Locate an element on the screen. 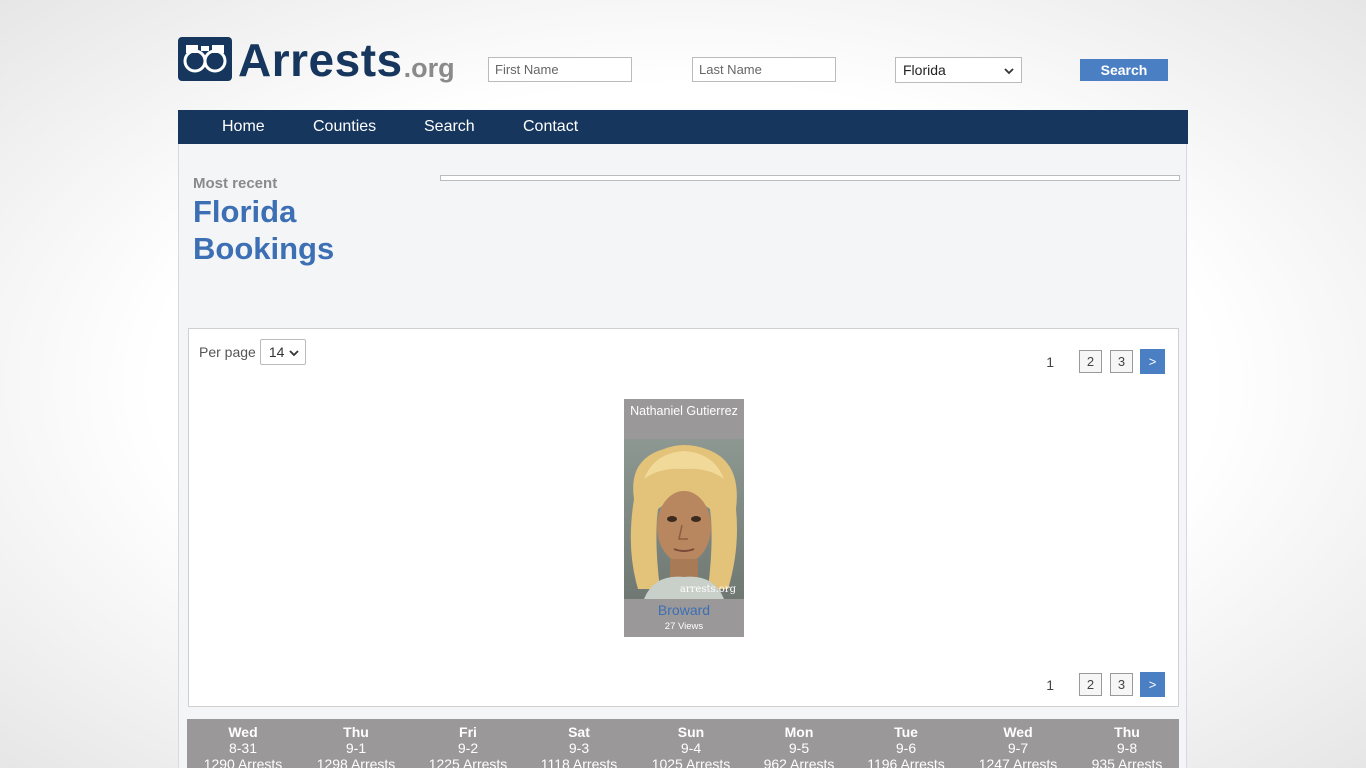 This screenshot has width=1366, height=768. ad-placeholder is located at coordinates (810, 178).